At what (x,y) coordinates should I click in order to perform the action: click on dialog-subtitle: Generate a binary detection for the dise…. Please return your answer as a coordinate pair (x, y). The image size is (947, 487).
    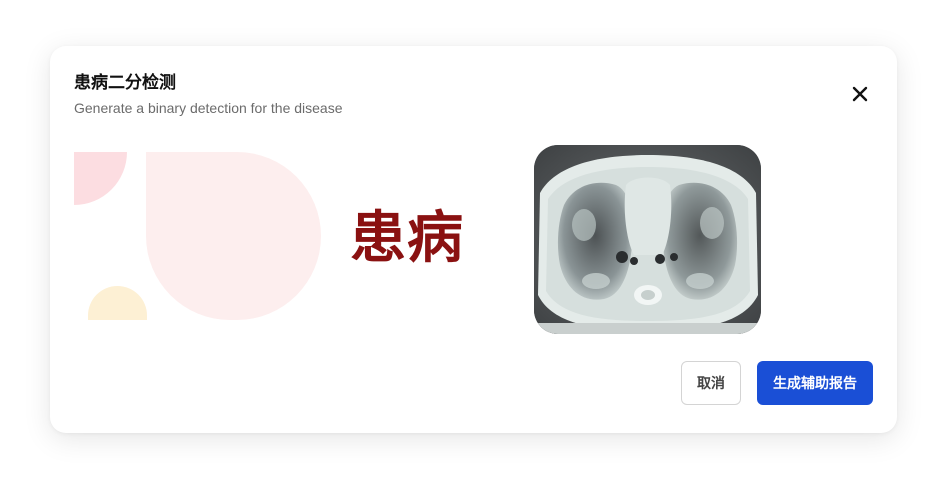
    Looking at the image, I should click on (208, 108).